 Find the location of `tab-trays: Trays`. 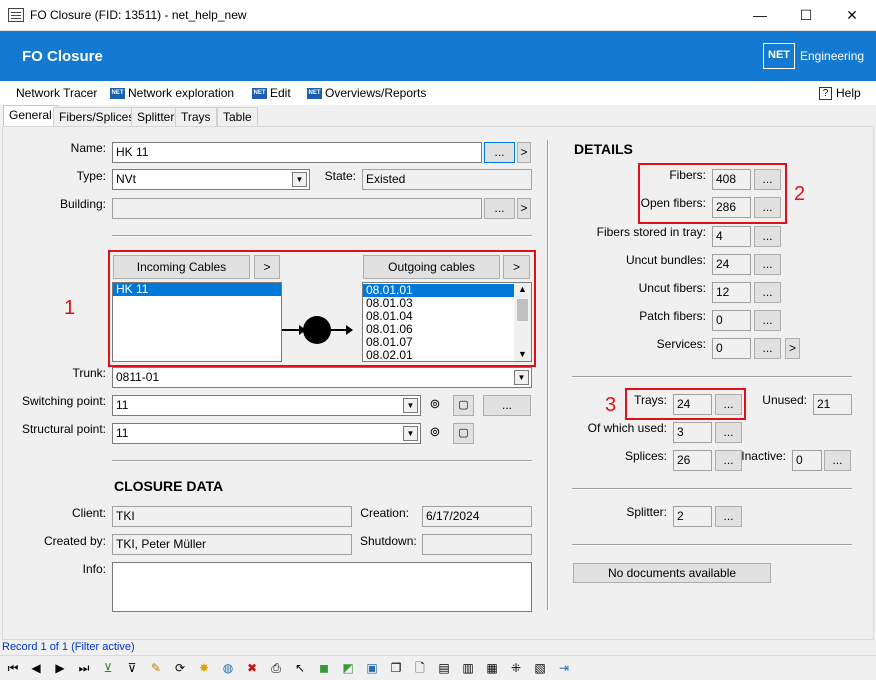

tab-trays: Trays is located at coordinates (196, 116).